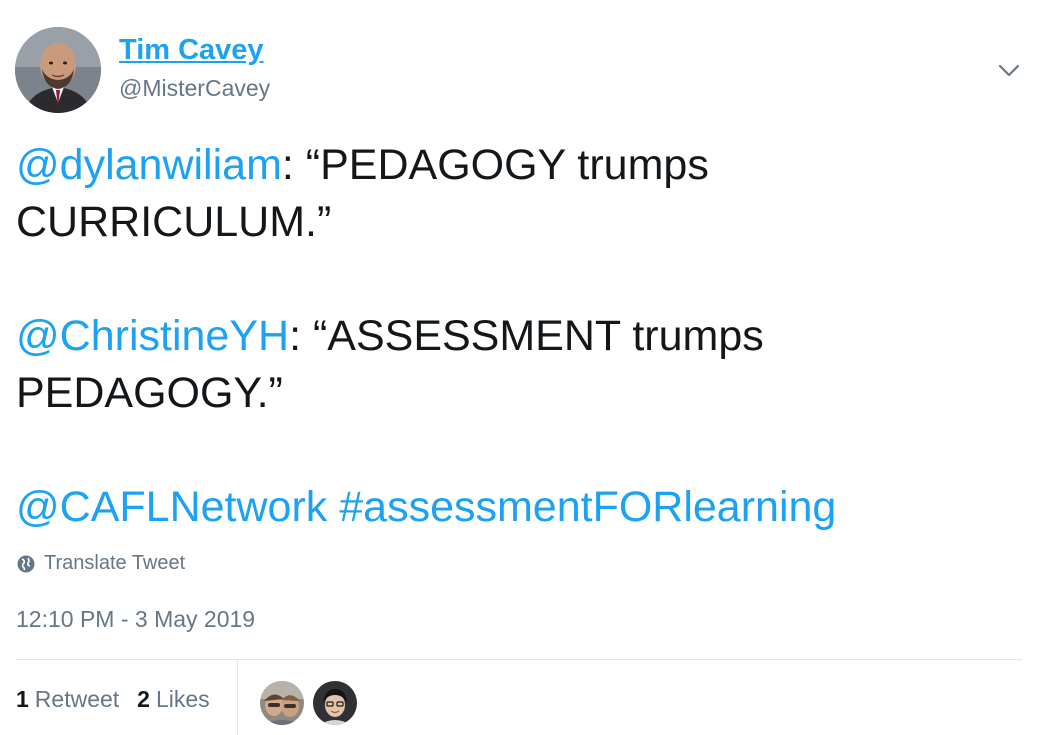  What do you see at coordinates (182, 699) in the screenshot?
I see `likes-label: Likes` at bounding box center [182, 699].